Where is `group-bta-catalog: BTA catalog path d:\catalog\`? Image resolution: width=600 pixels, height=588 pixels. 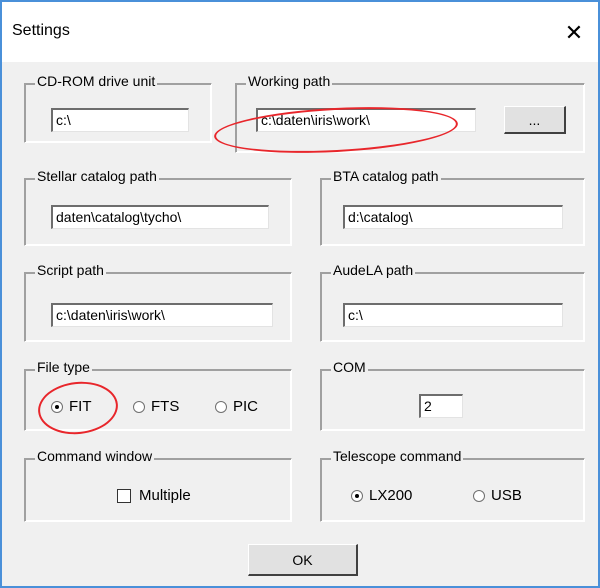
group-bta-catalog: BTA catalog path d:\catalog\ is located at coordinates (452, 207).